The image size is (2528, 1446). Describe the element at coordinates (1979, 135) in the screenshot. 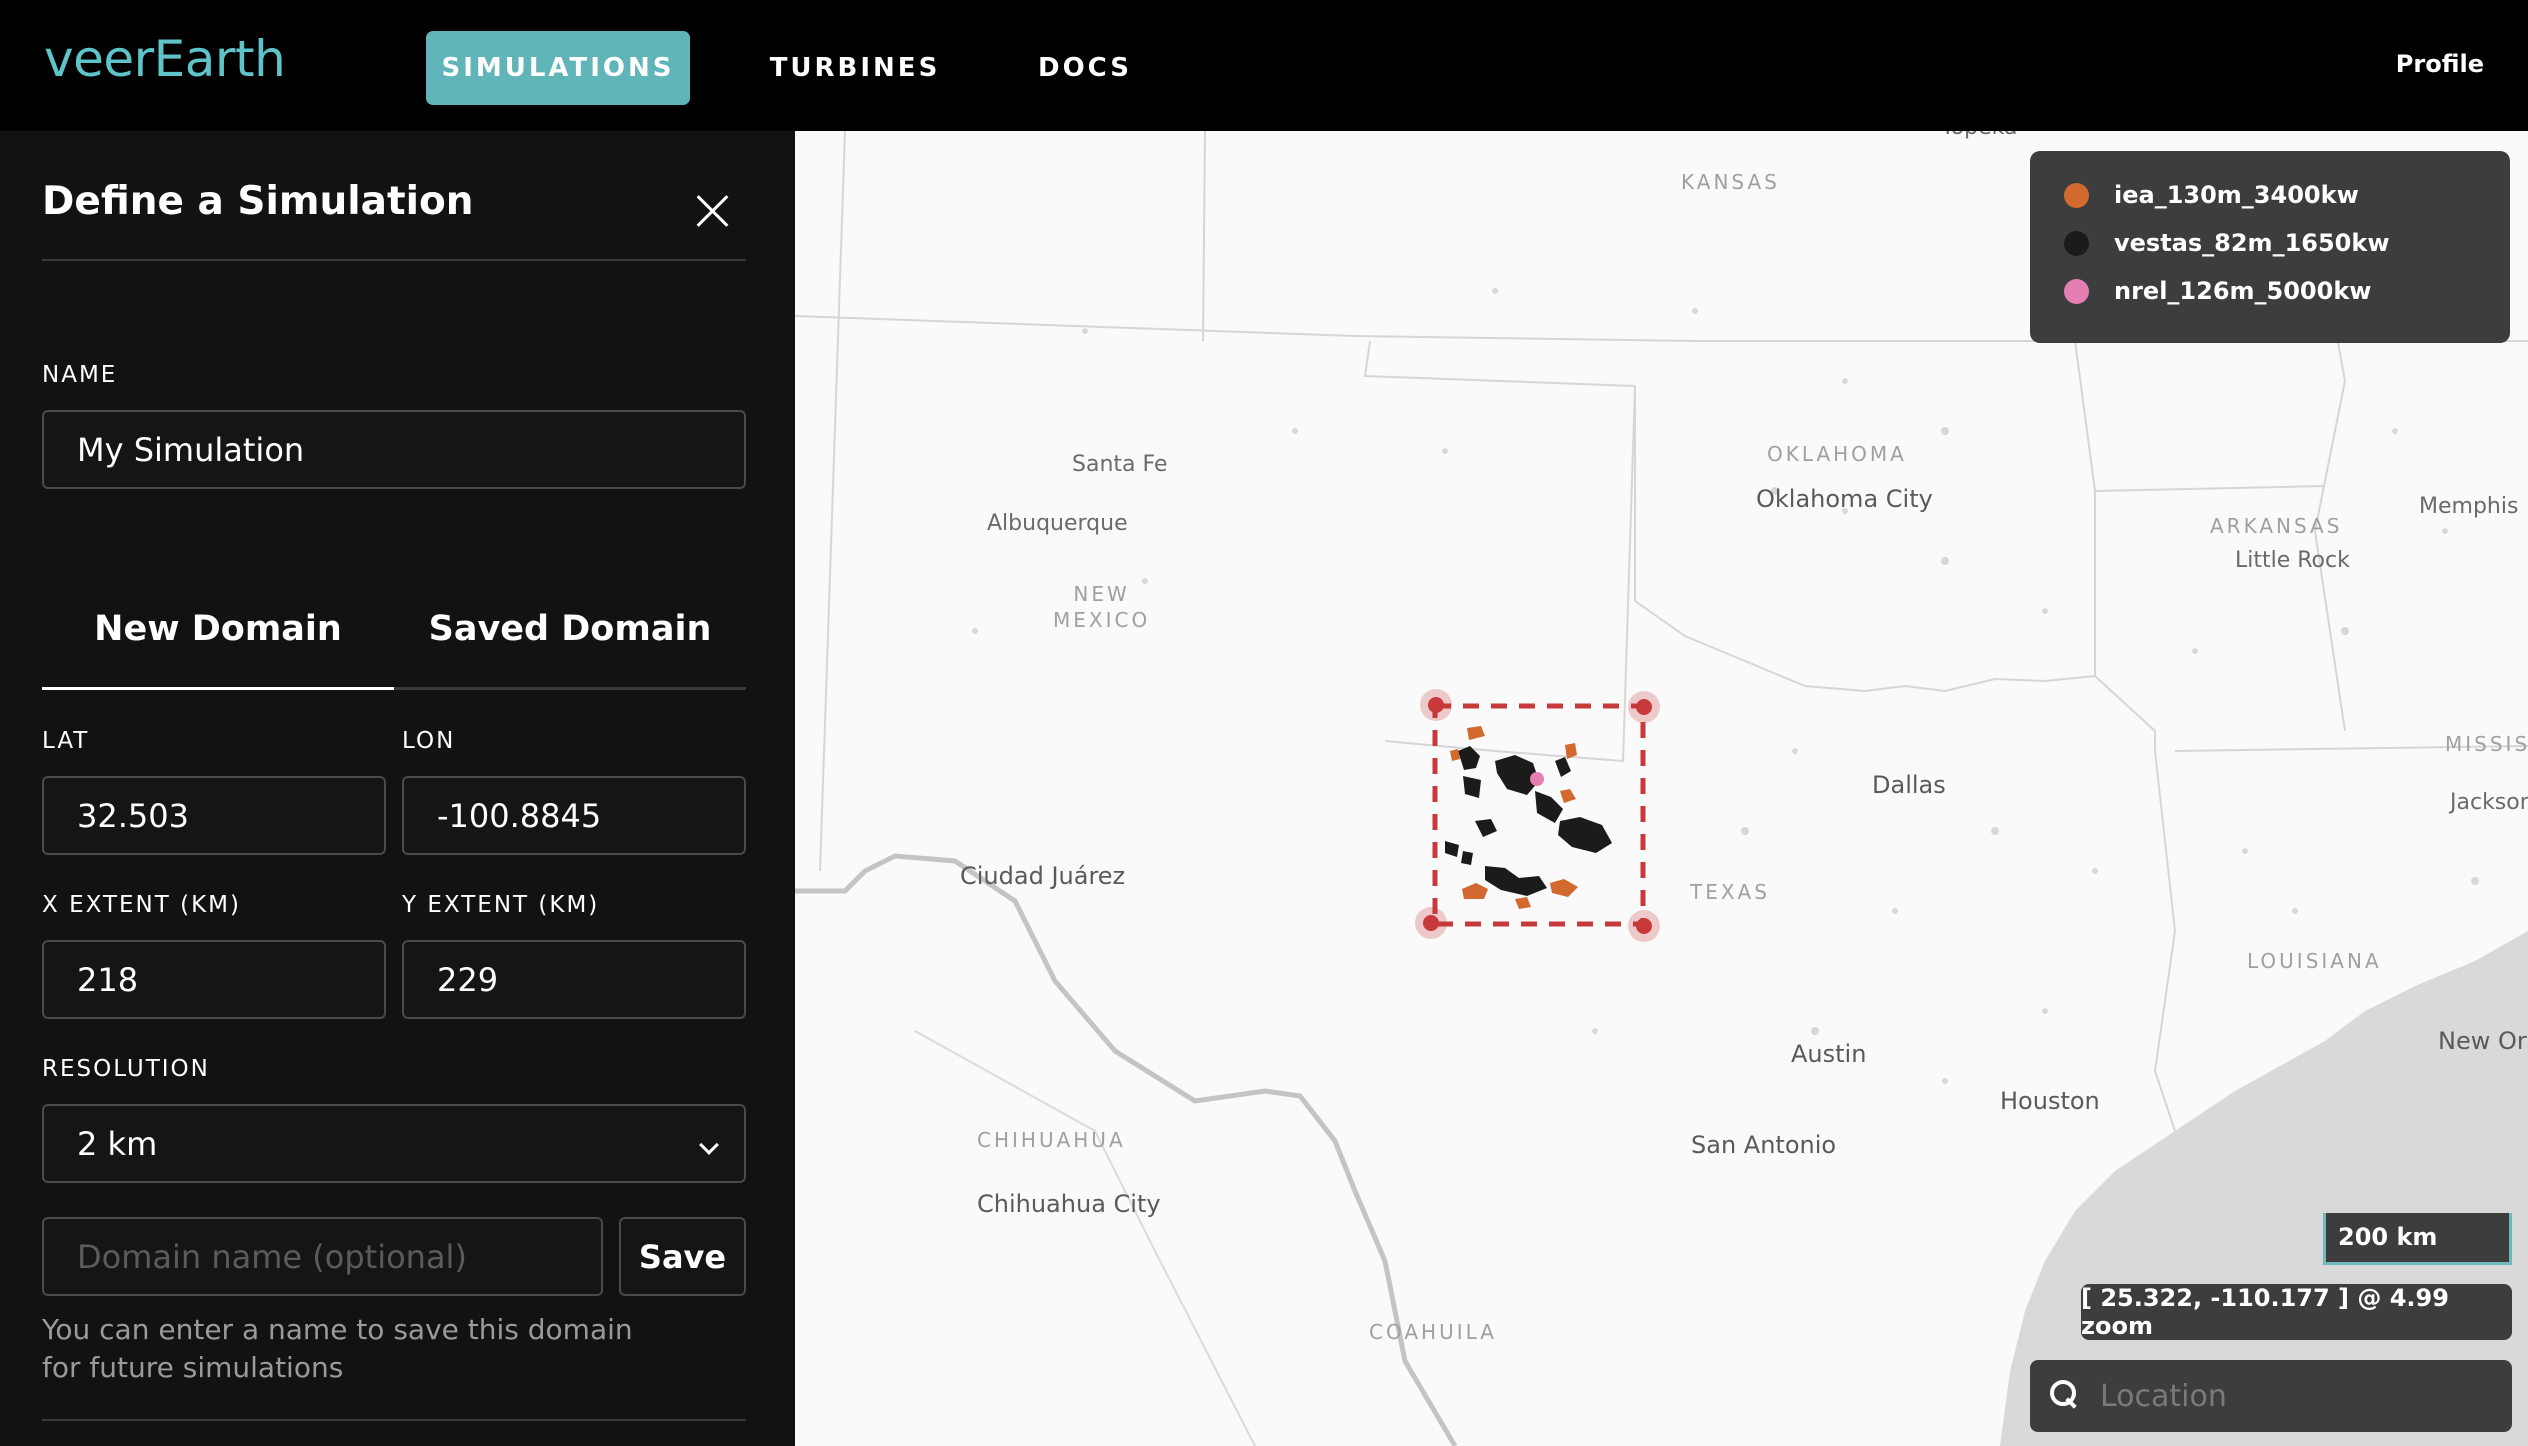

I see `city-label: Topeka` at that location.